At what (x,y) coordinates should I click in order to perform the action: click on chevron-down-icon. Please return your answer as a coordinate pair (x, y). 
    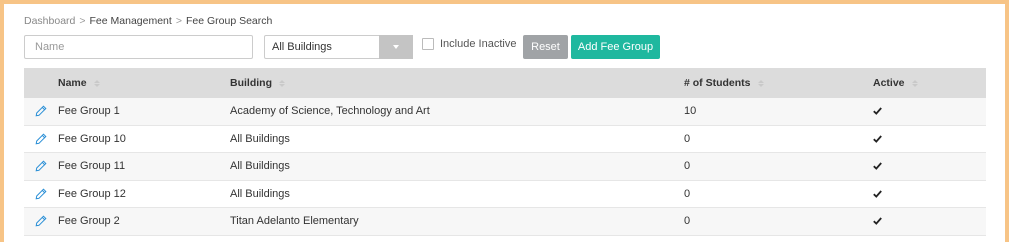
    Looking at the image, I should click on (396, 47).